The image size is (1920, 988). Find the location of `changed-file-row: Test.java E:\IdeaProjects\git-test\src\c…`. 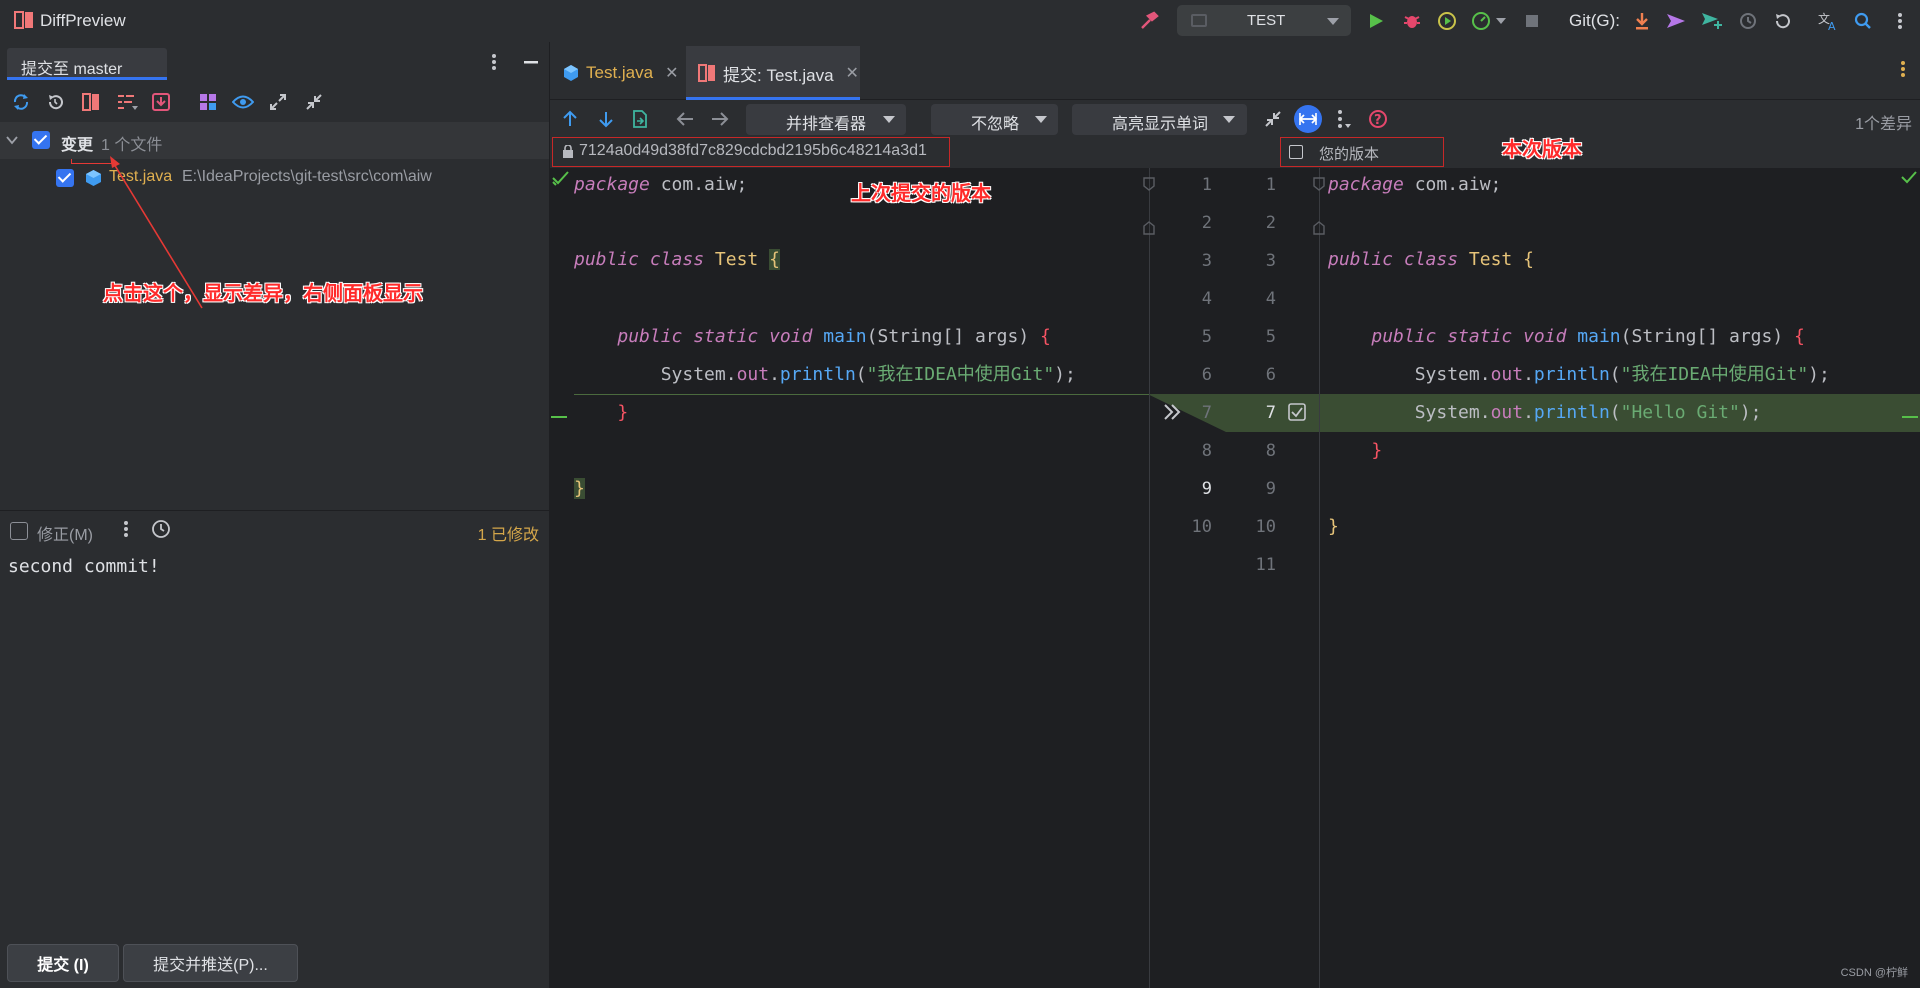

changed-file-row: Test.java E:\IdeaProjects\git-test\src\c… is located at coordinates (274, 178).